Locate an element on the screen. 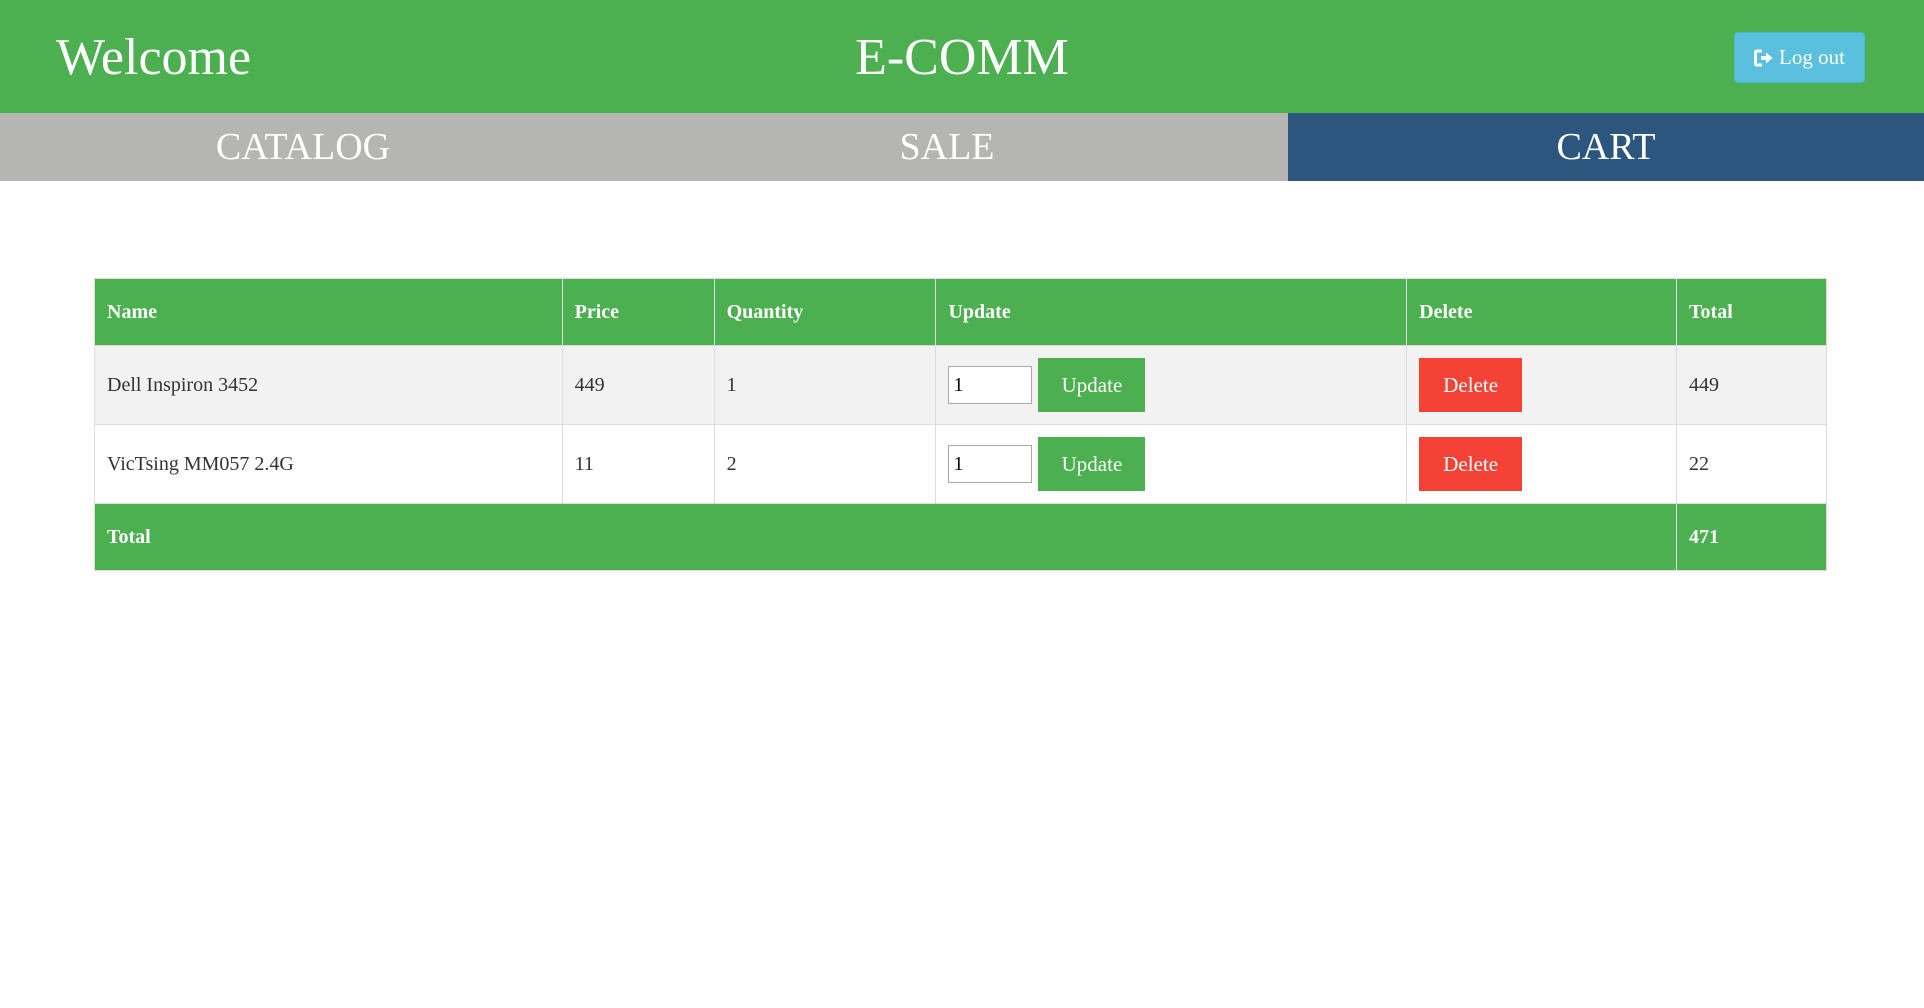 The width and height of the screenshot is (1924, 1008). item-name: VicTsing MM057 2.4G is located at coordinates (328, 464).